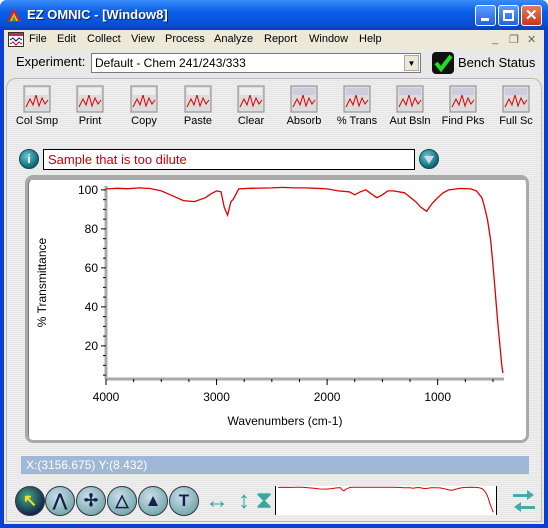  I want to click on shrink-icon: ⧗, so click(264, 501).